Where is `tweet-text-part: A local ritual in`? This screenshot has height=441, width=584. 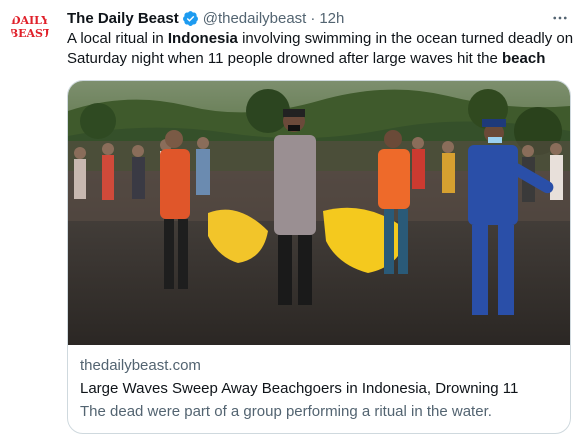 tweet-text-part: A local ritual in is located at coordinates (117, 38).